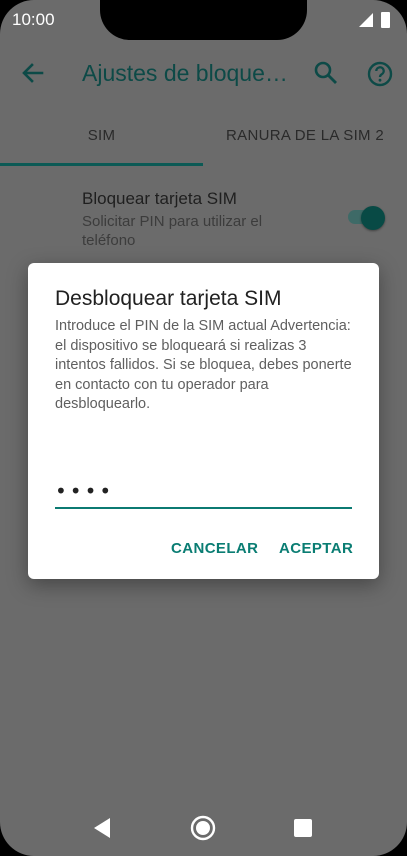 The image size is (407, 856). I want to click on status-bar: 10:00, so click(203, 21).